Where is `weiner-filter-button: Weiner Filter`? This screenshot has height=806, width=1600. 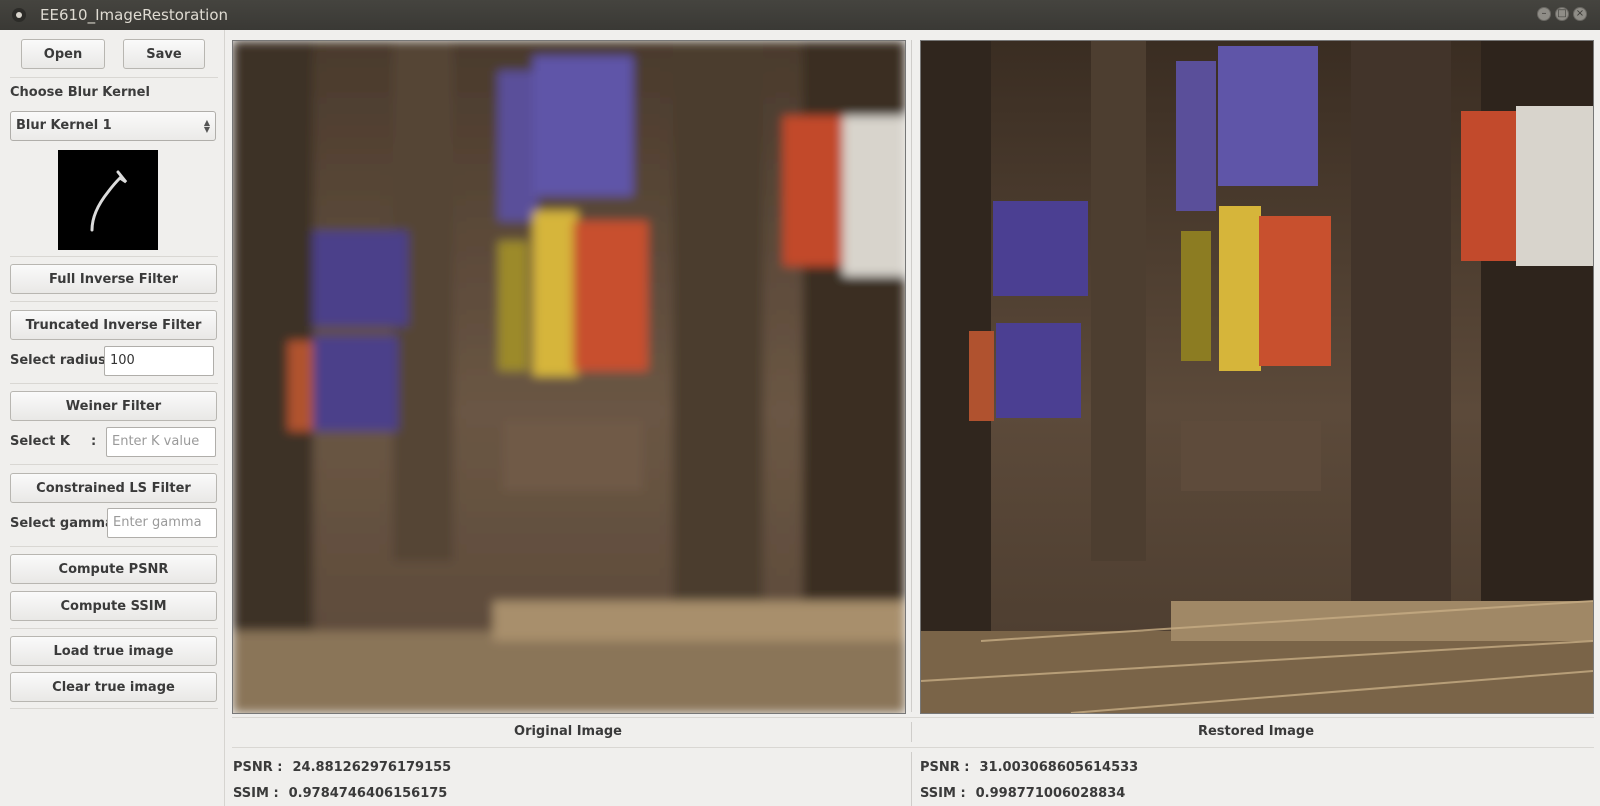 weiner-filter-button: Weiner Filter is located at coordinates (113, 406).